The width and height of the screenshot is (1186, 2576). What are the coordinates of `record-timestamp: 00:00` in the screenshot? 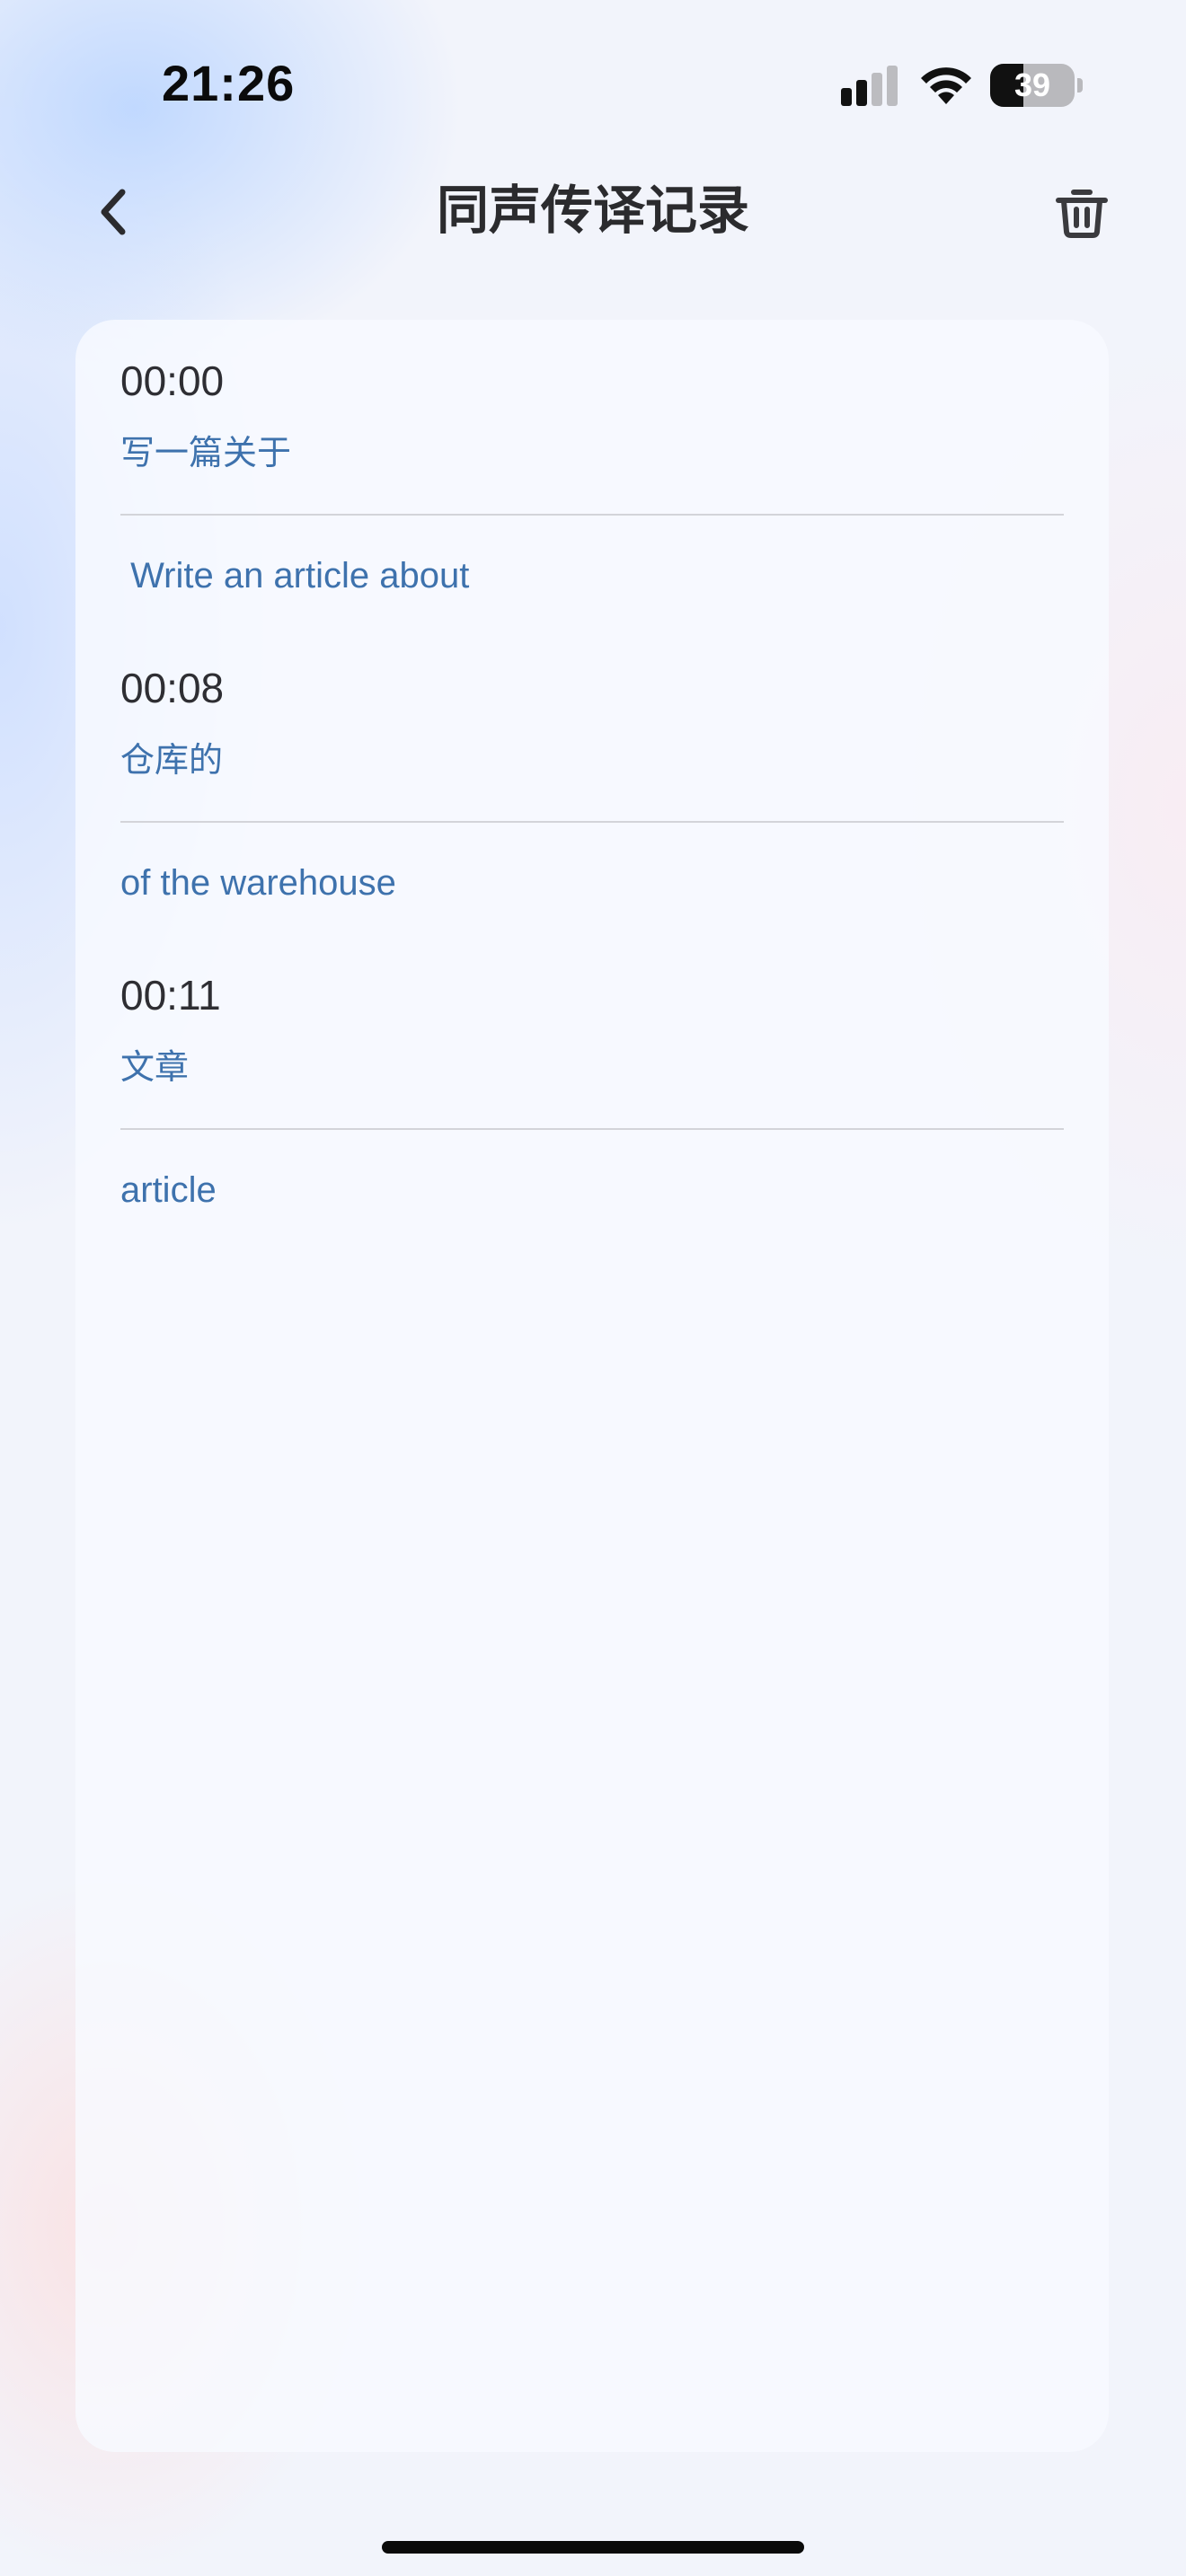 It's located at (172, 380).